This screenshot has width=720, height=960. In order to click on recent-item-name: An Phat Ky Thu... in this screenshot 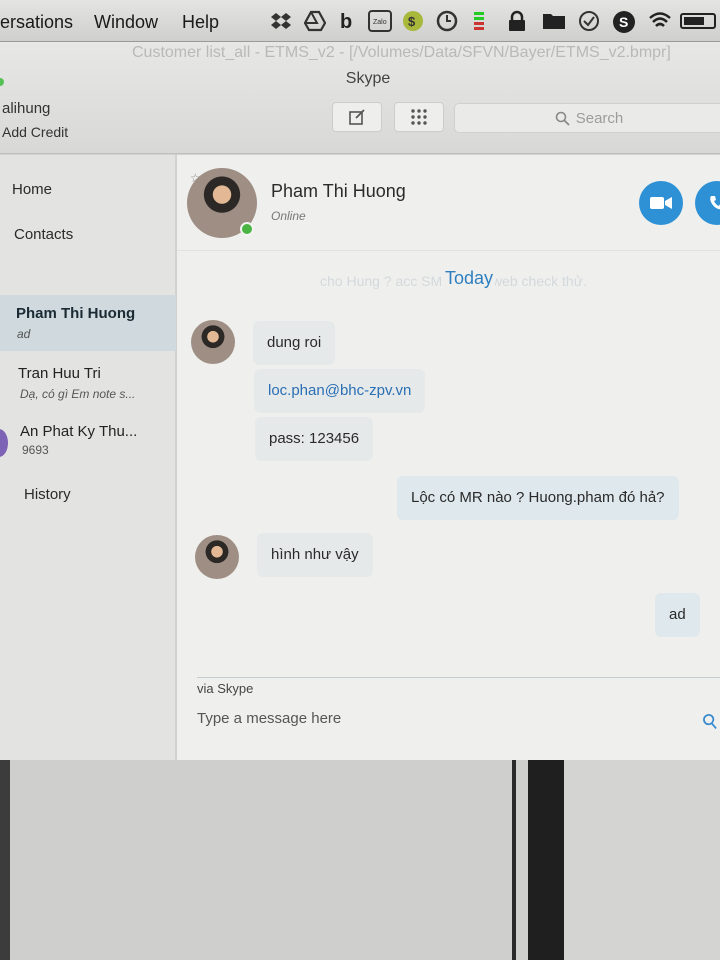, I will do `click(79, 431)`.